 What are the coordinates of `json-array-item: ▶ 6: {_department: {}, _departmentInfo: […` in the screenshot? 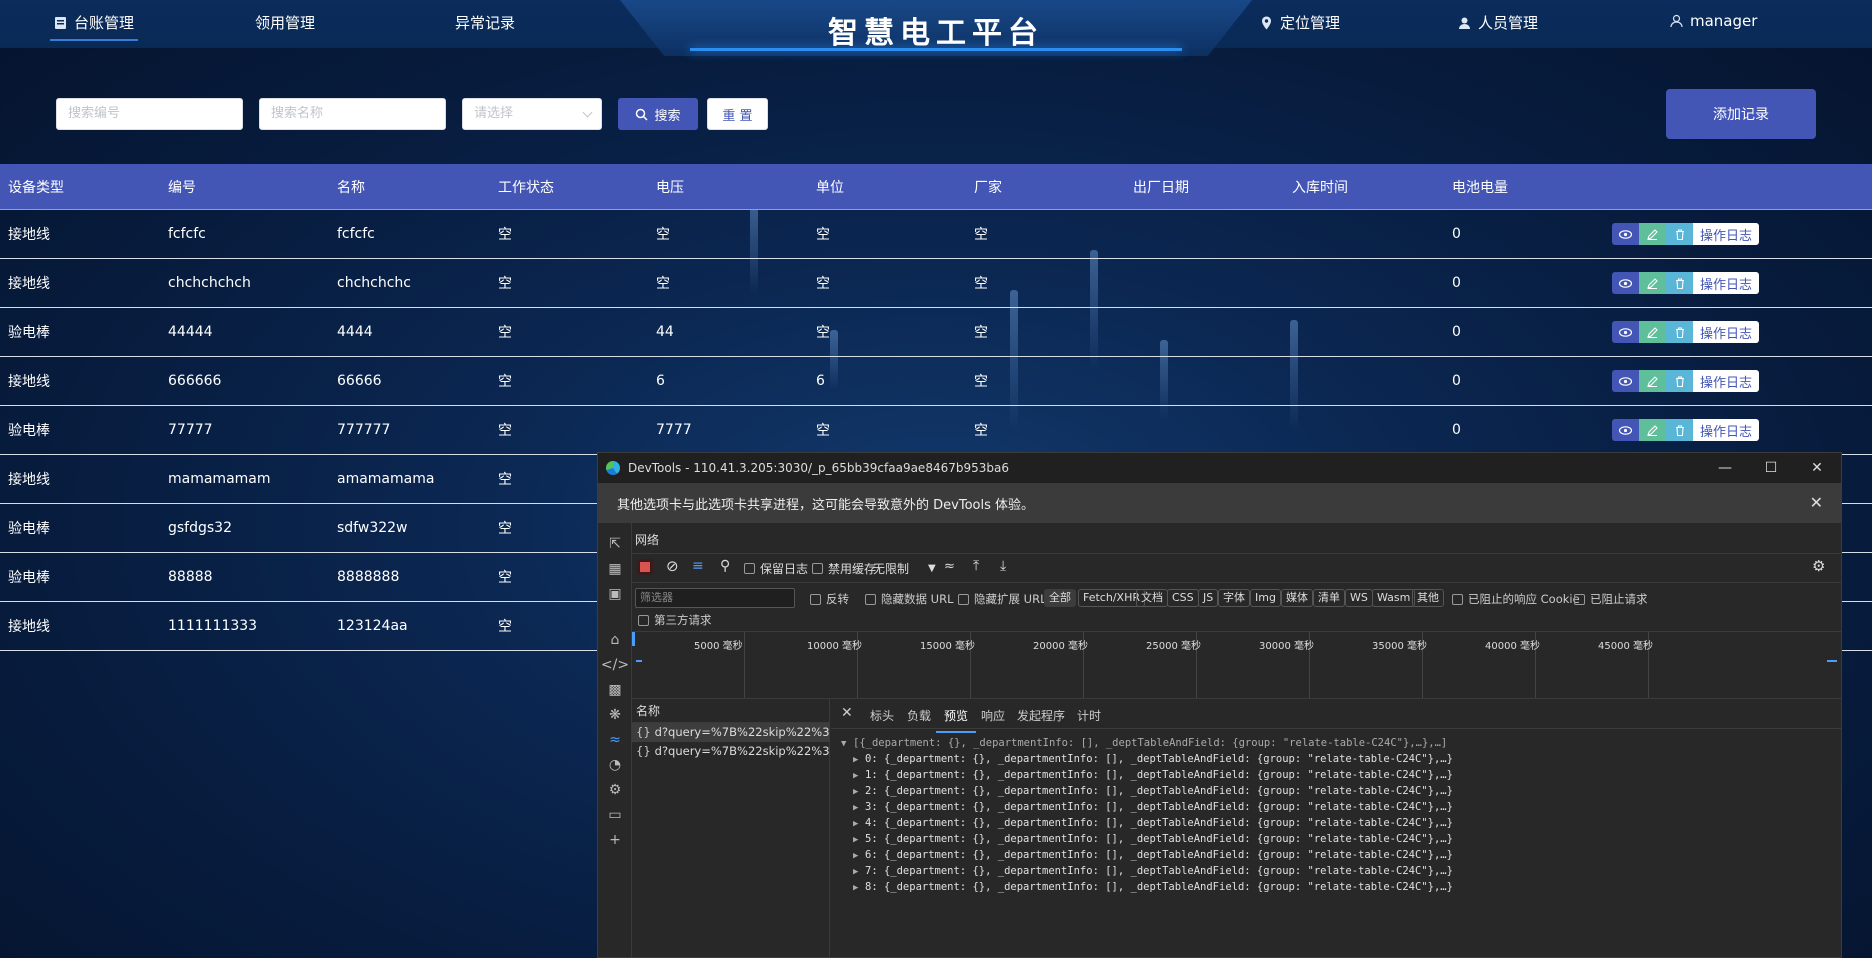 It's located at (1341, 855).